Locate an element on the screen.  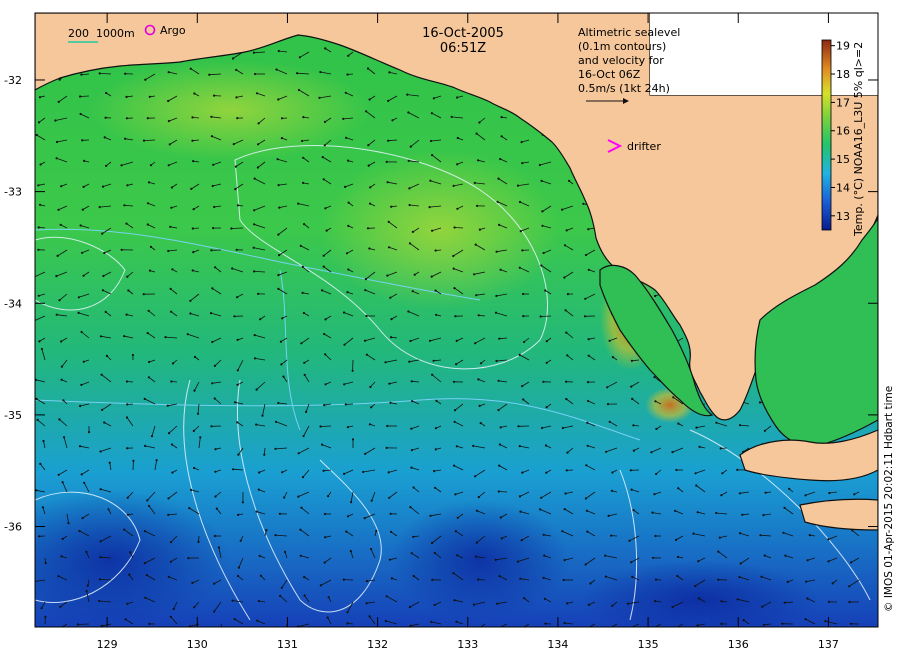
altimetry-line: (0.1m contours) is located at coordinates (622, 46).